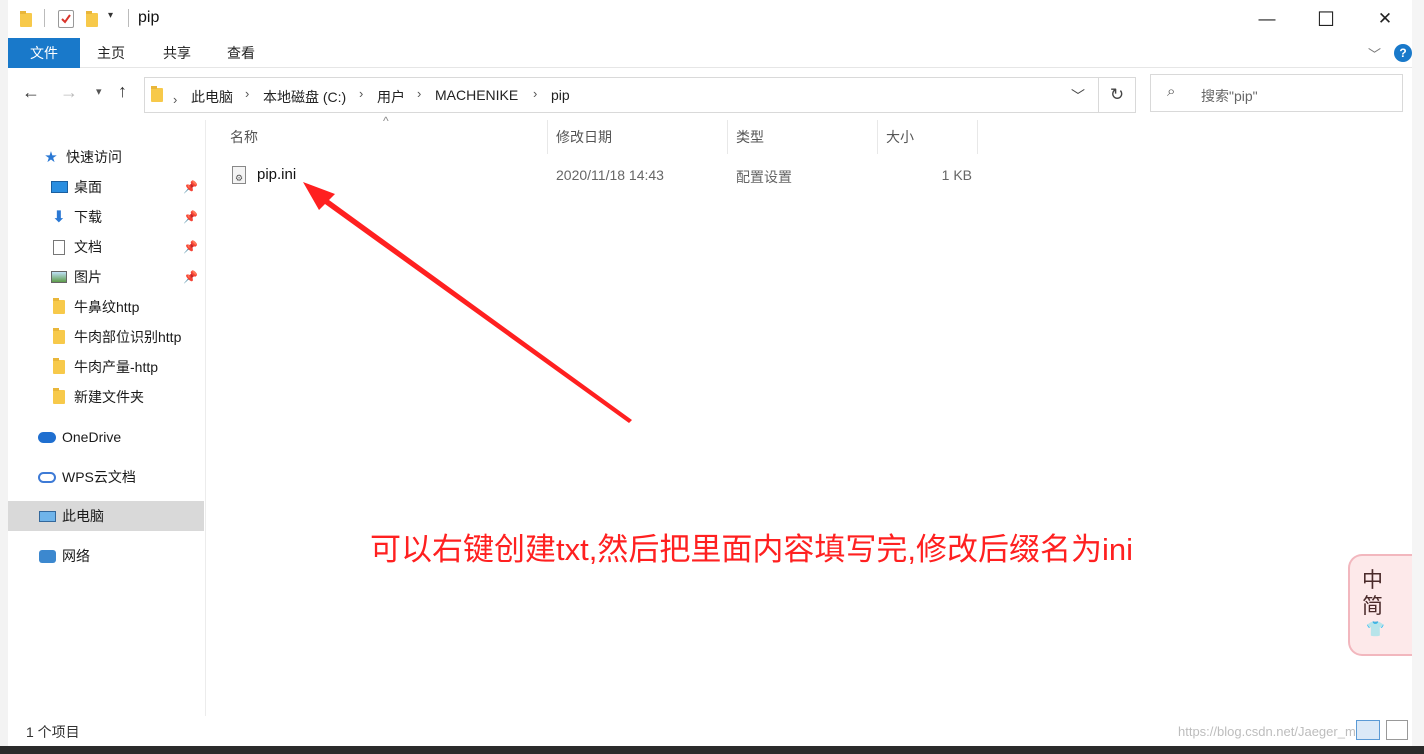 Image resolution: width=1424 pixels, height=754 pixels. What do you see at coordinates (391, 97) in the screenshot?
I see `breadcrumb-users: 用户` at bounding box center [391, 97].